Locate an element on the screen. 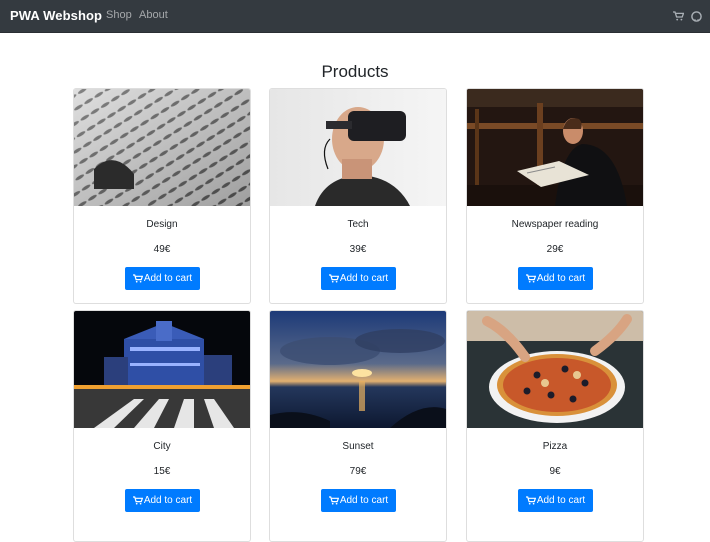  product-image-pizza is located at coordinates (555, 369).